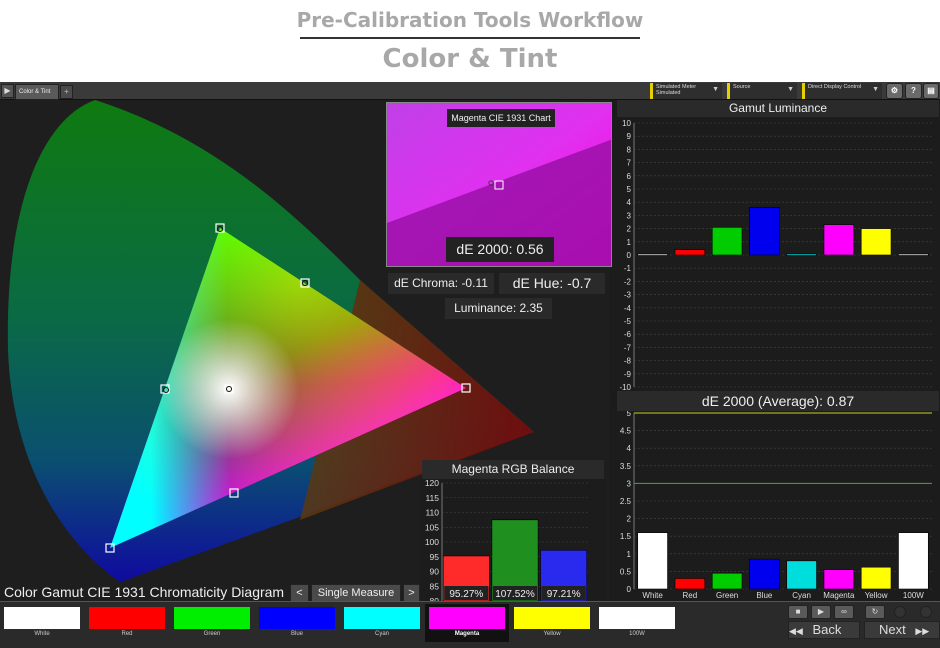  Describe the element at coordinates (37, 92) in the screenshot. I see `tab-color-tint: Color & Tint` at that location.